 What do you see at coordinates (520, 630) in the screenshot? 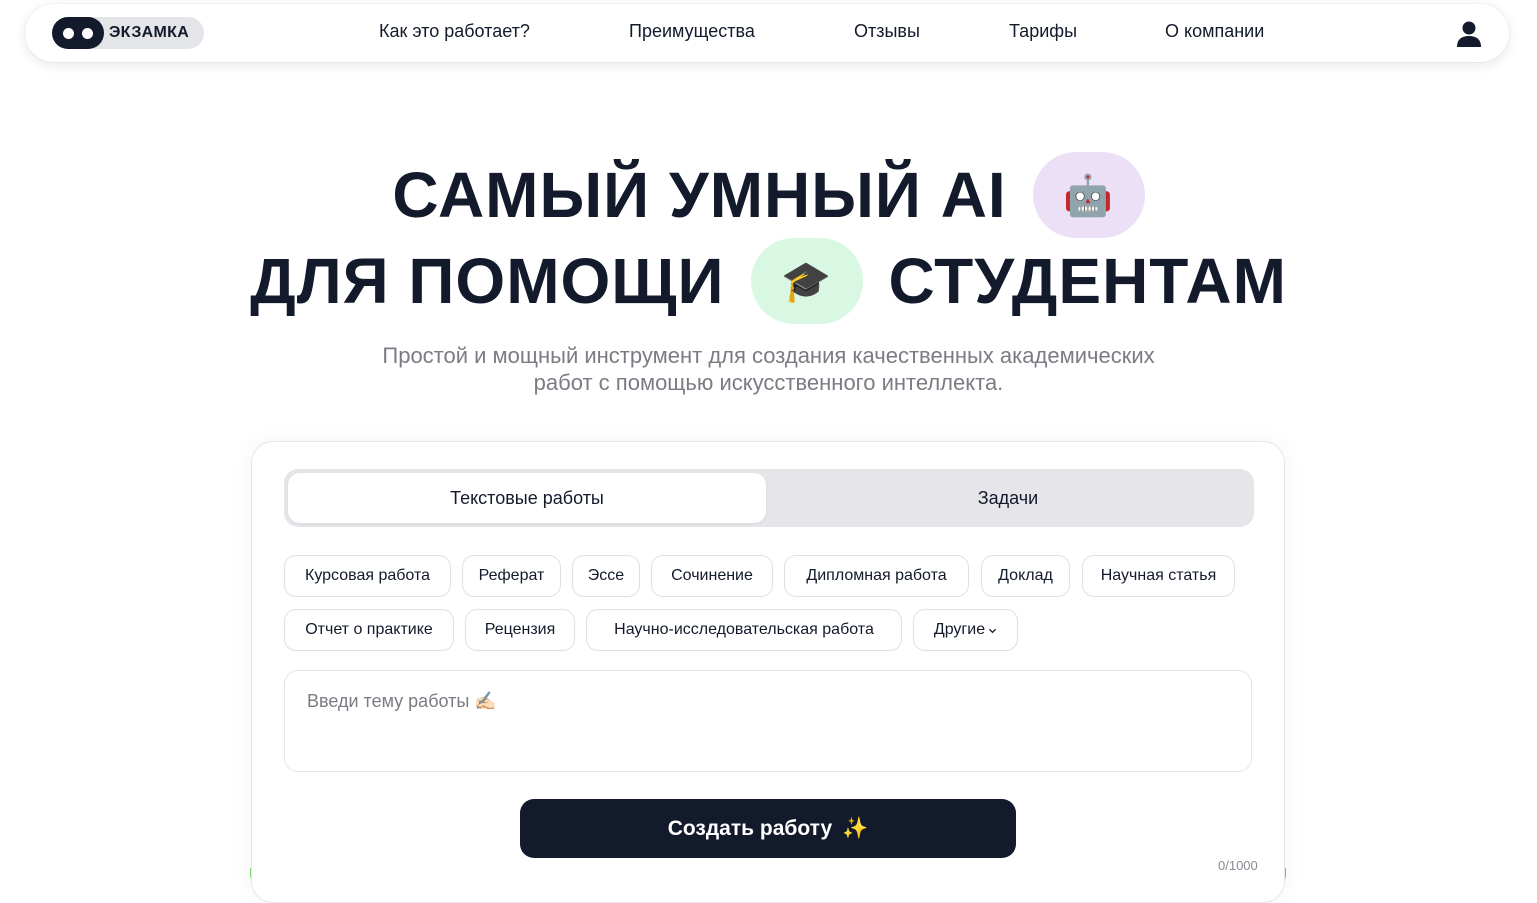
I see `chip-review: Рецензия` at bounding box center [520, 630].